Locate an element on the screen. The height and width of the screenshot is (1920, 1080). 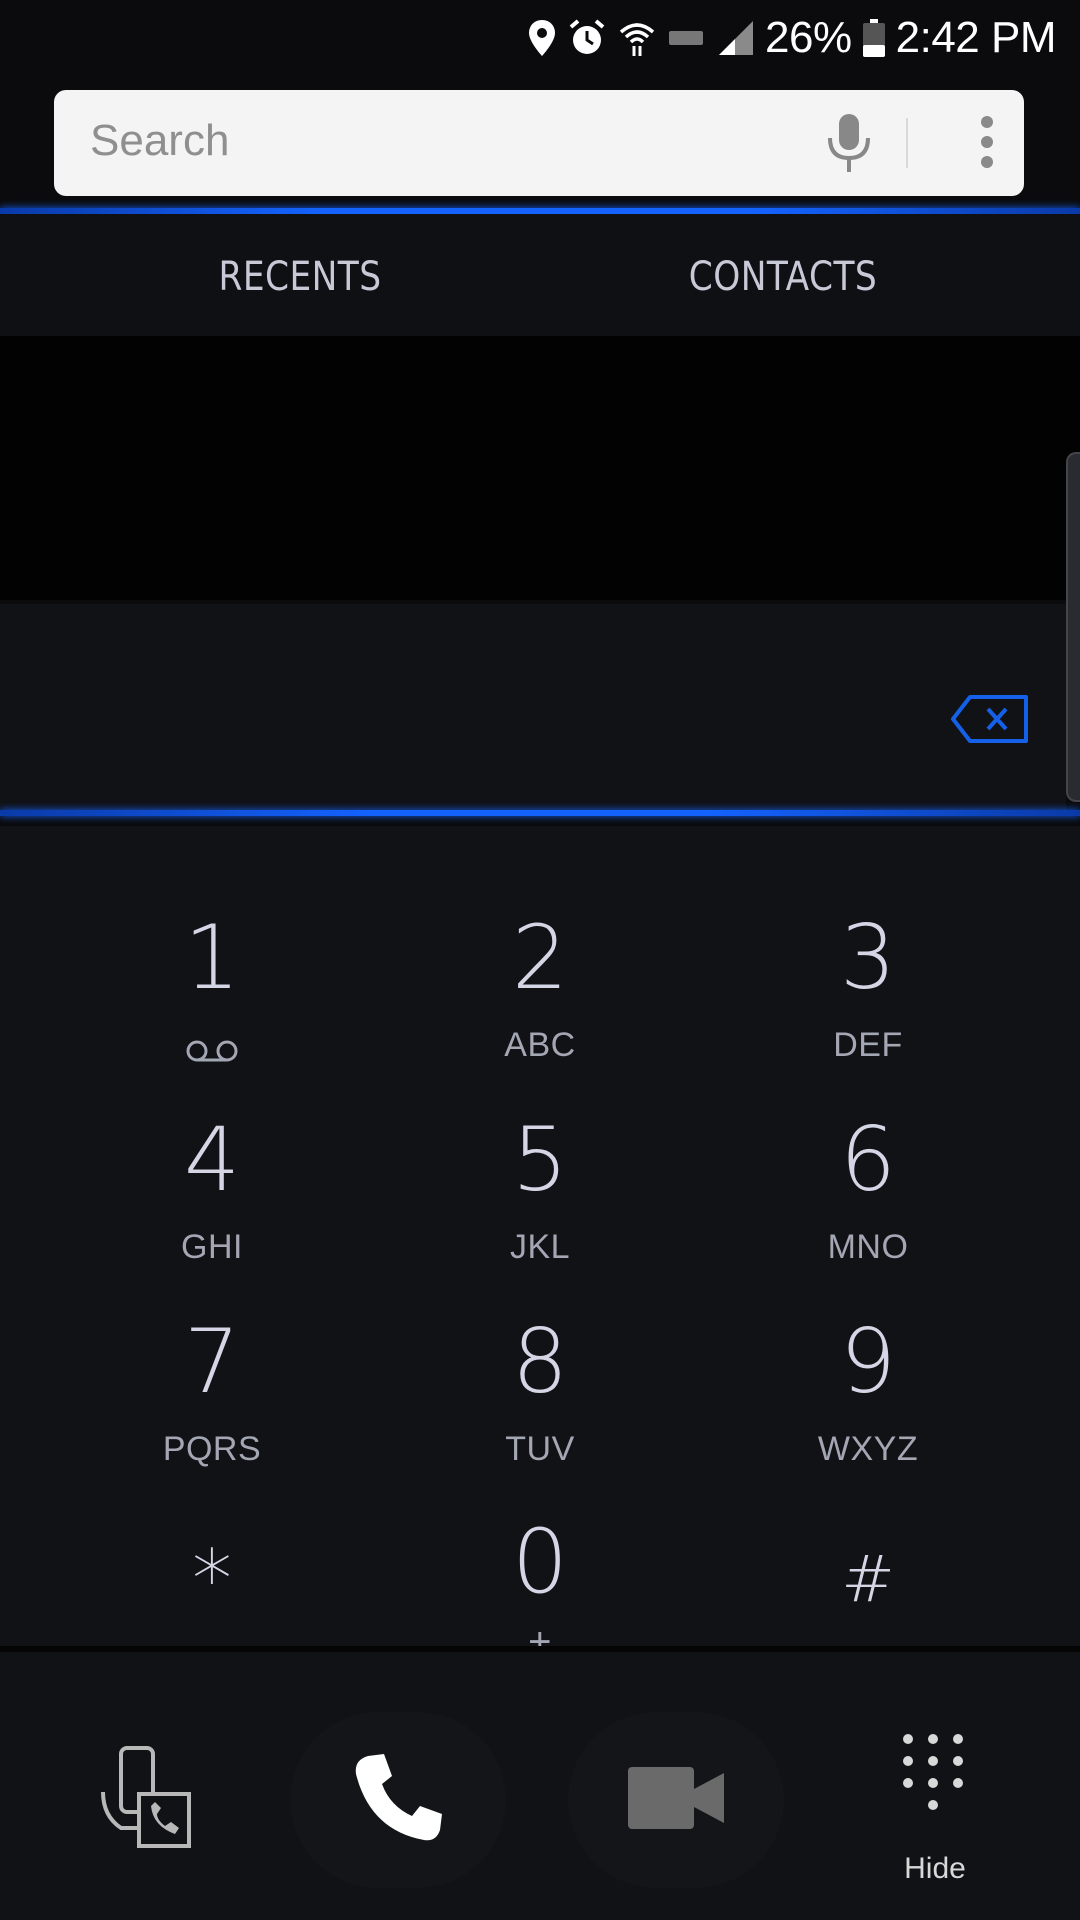
key-digit: 7 is located at coordinates (212, 1361).